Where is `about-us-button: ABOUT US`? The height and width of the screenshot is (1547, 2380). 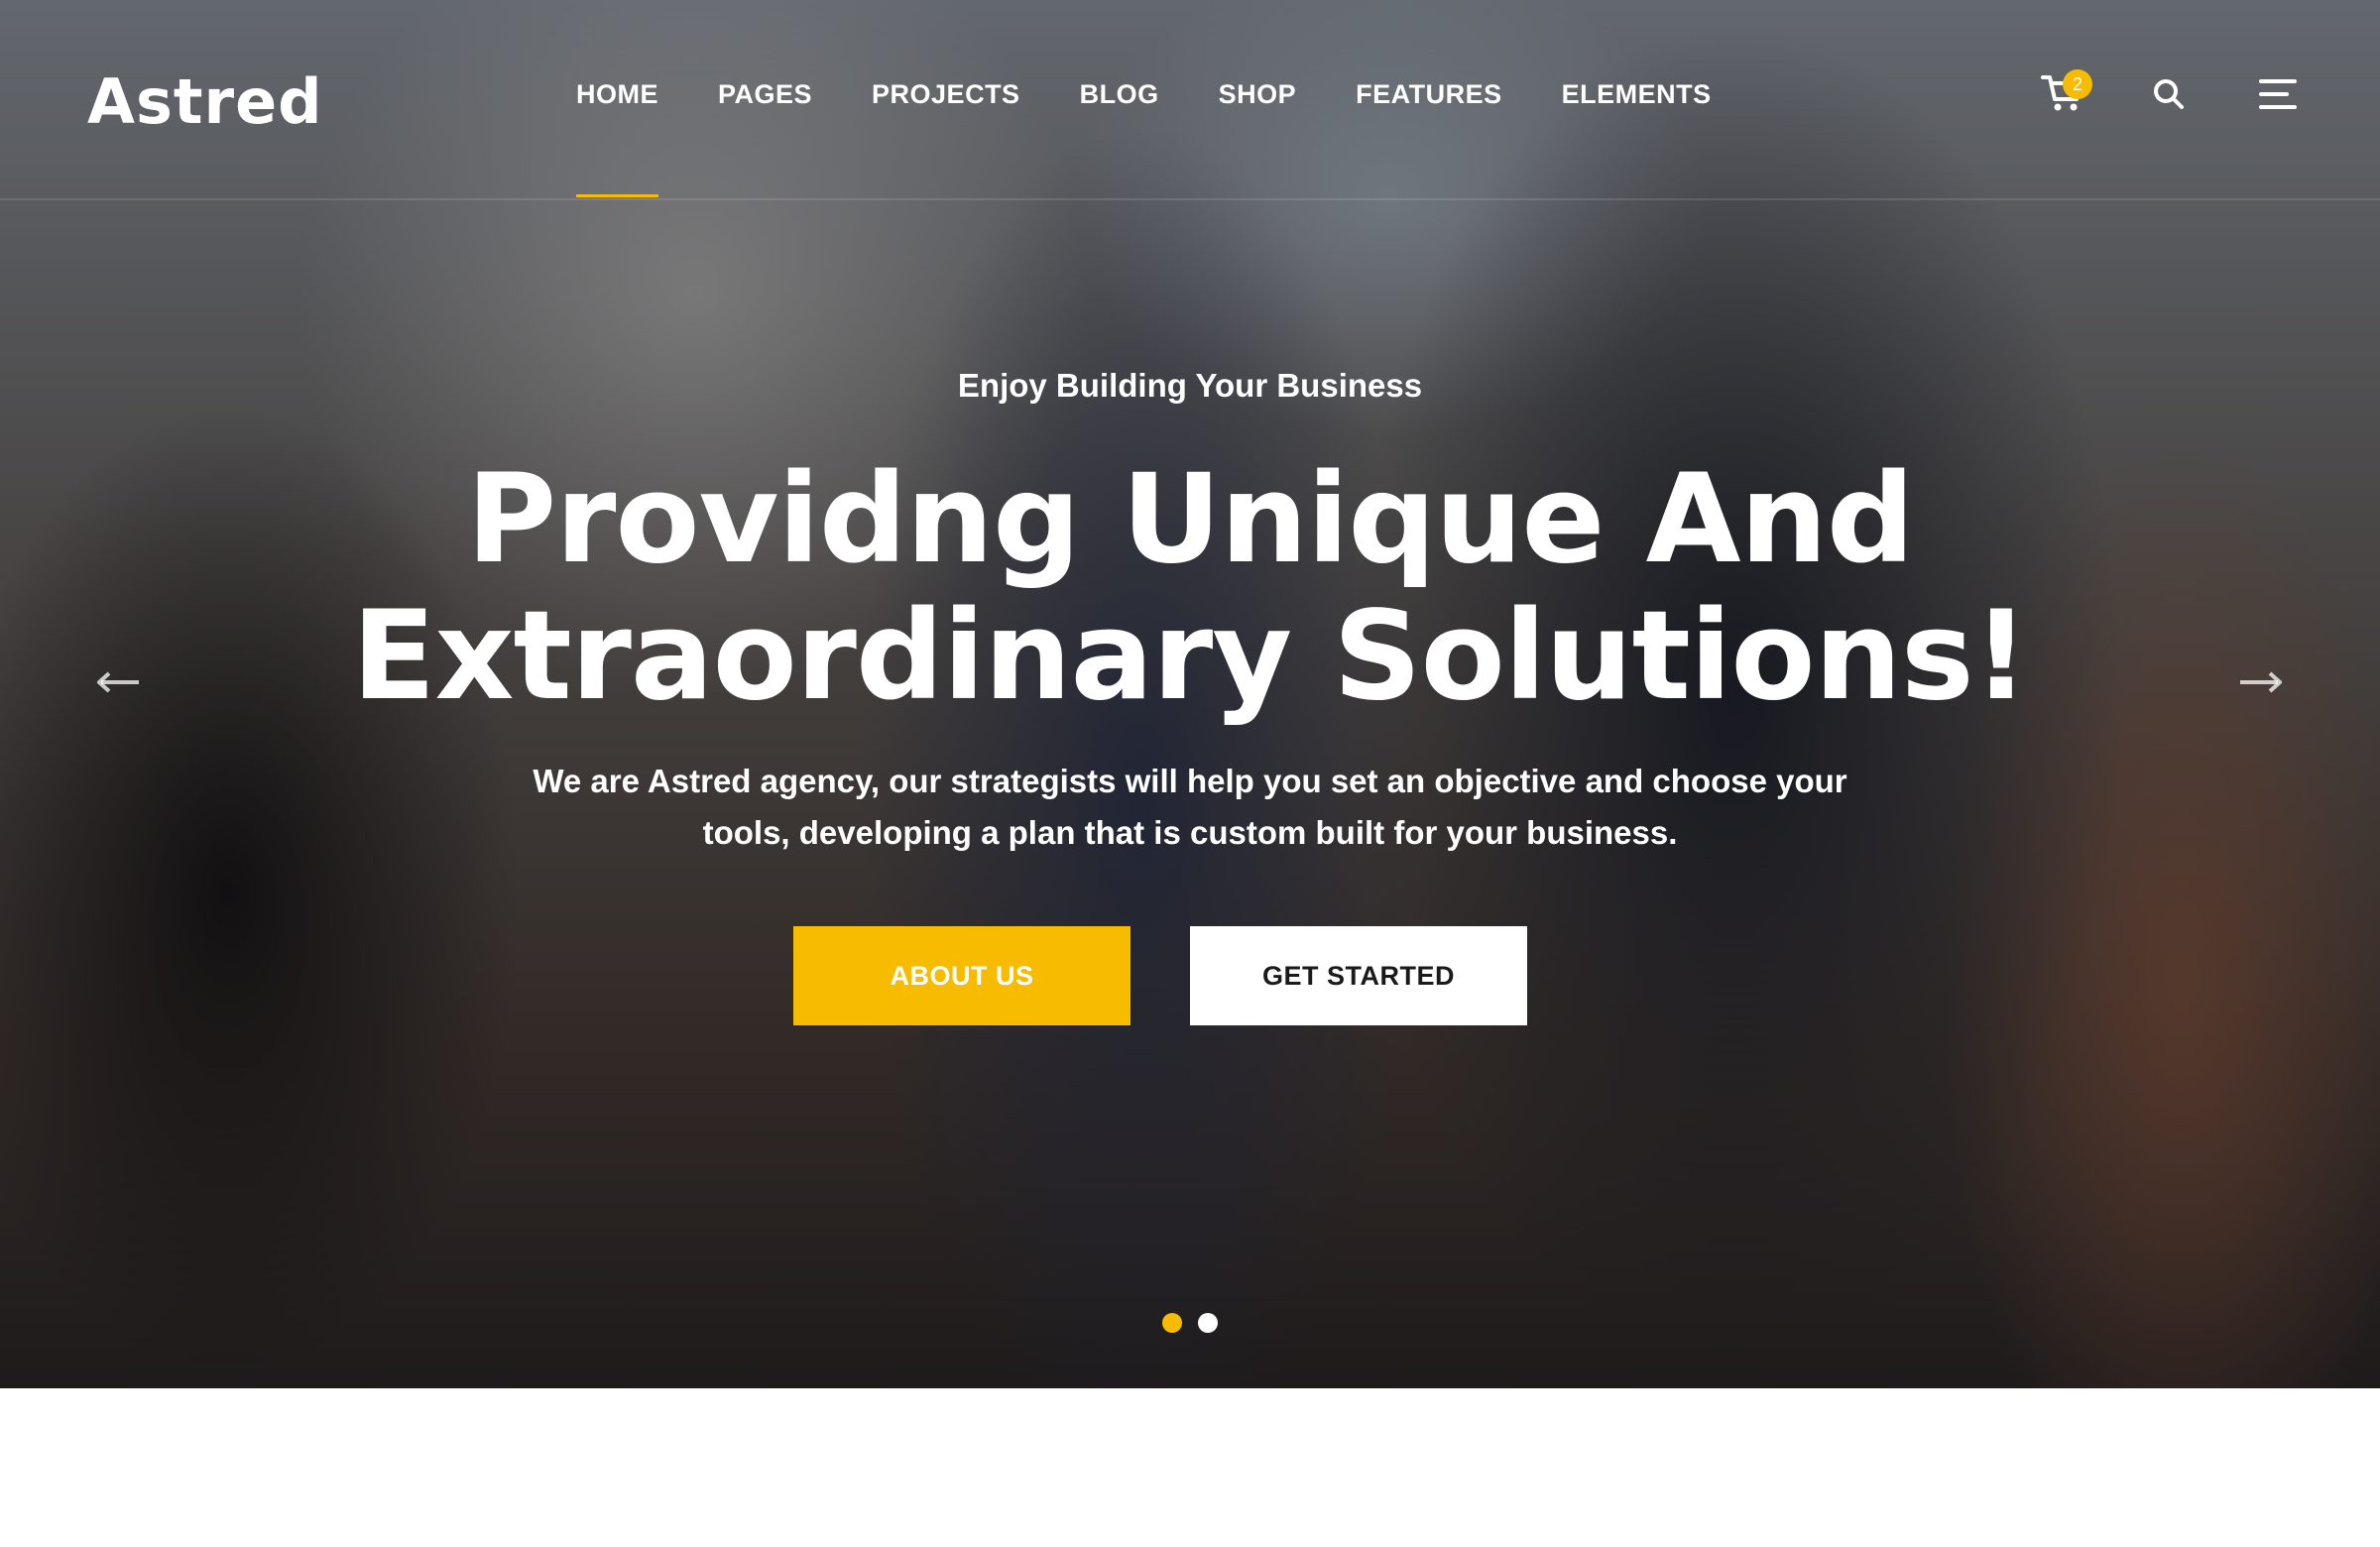 about-us-button: ABOUT US is located at coordinates (961, 975).